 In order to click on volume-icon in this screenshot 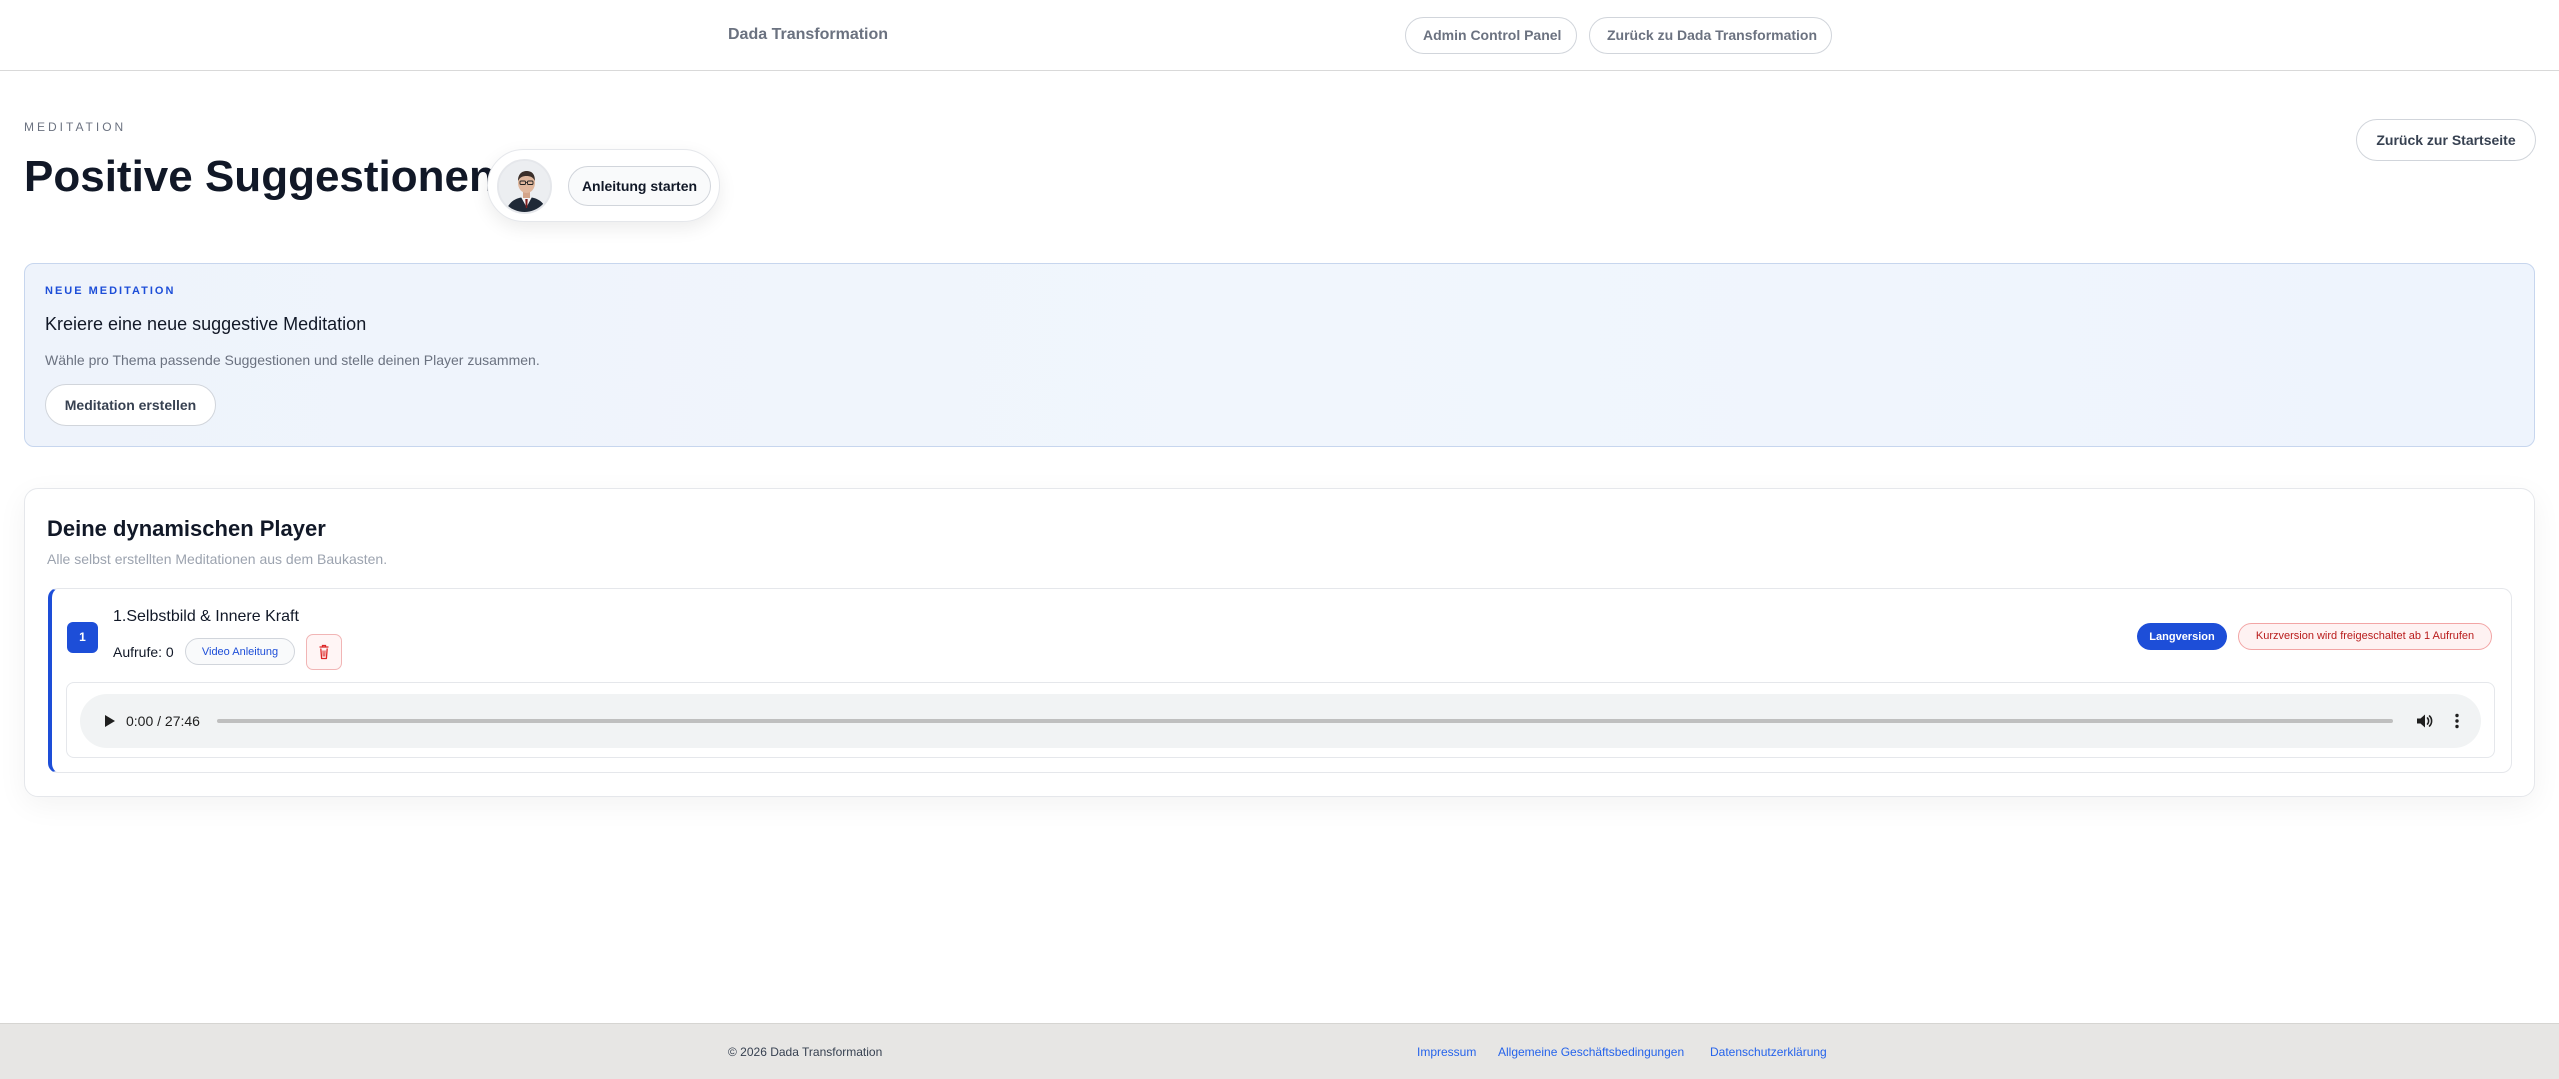, I will do `click(2425, 721)`.